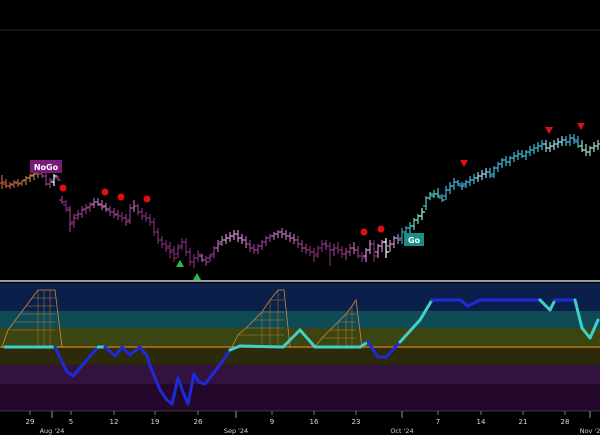 Image resolution: width=600 pixels, height=435 pixels. Describe the element at coordinates (481, 422) in the screenshot. I see `x-tick-label: 14` at that location.